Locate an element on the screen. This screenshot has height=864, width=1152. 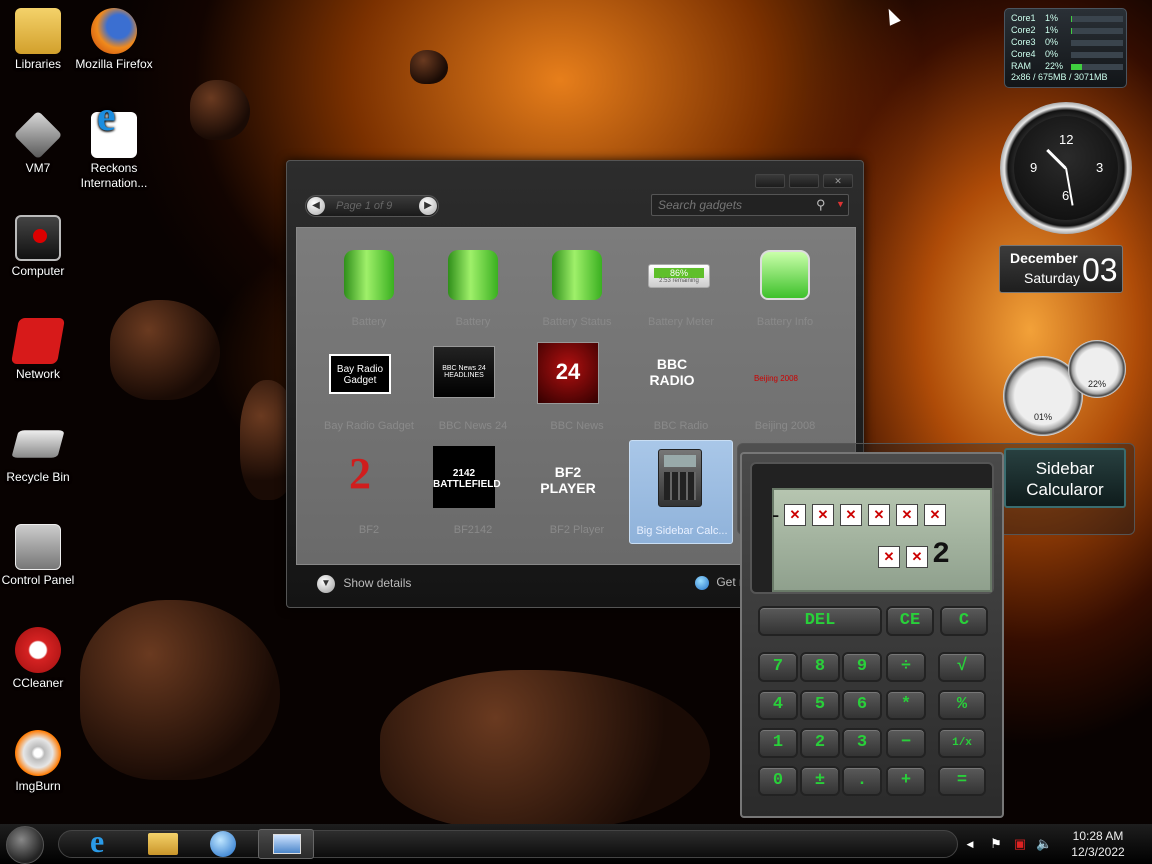
key-9: 9 is located at coordinates (862, 667).